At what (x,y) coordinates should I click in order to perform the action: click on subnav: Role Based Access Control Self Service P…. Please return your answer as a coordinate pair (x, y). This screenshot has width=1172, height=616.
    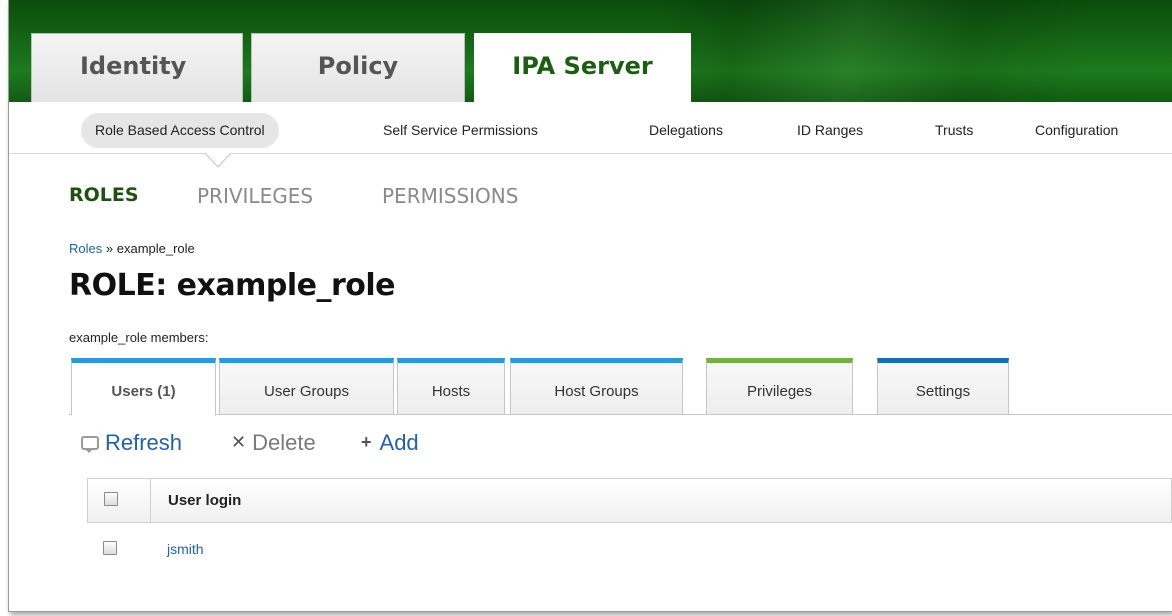
    Looking at the image, I should click on (590, 128).